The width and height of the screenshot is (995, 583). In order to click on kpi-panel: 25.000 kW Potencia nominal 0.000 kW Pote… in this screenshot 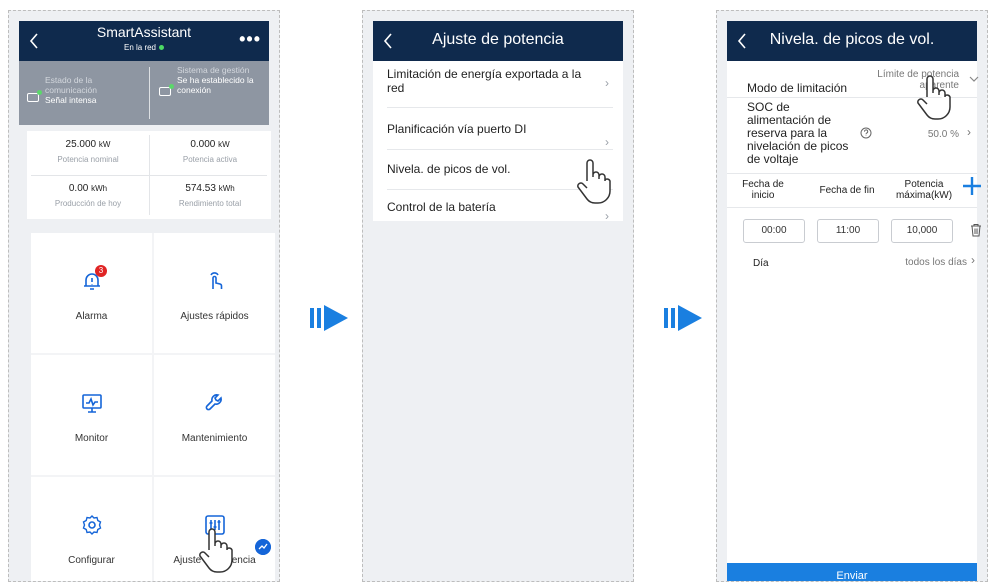, I will do `click(149, 175)`.